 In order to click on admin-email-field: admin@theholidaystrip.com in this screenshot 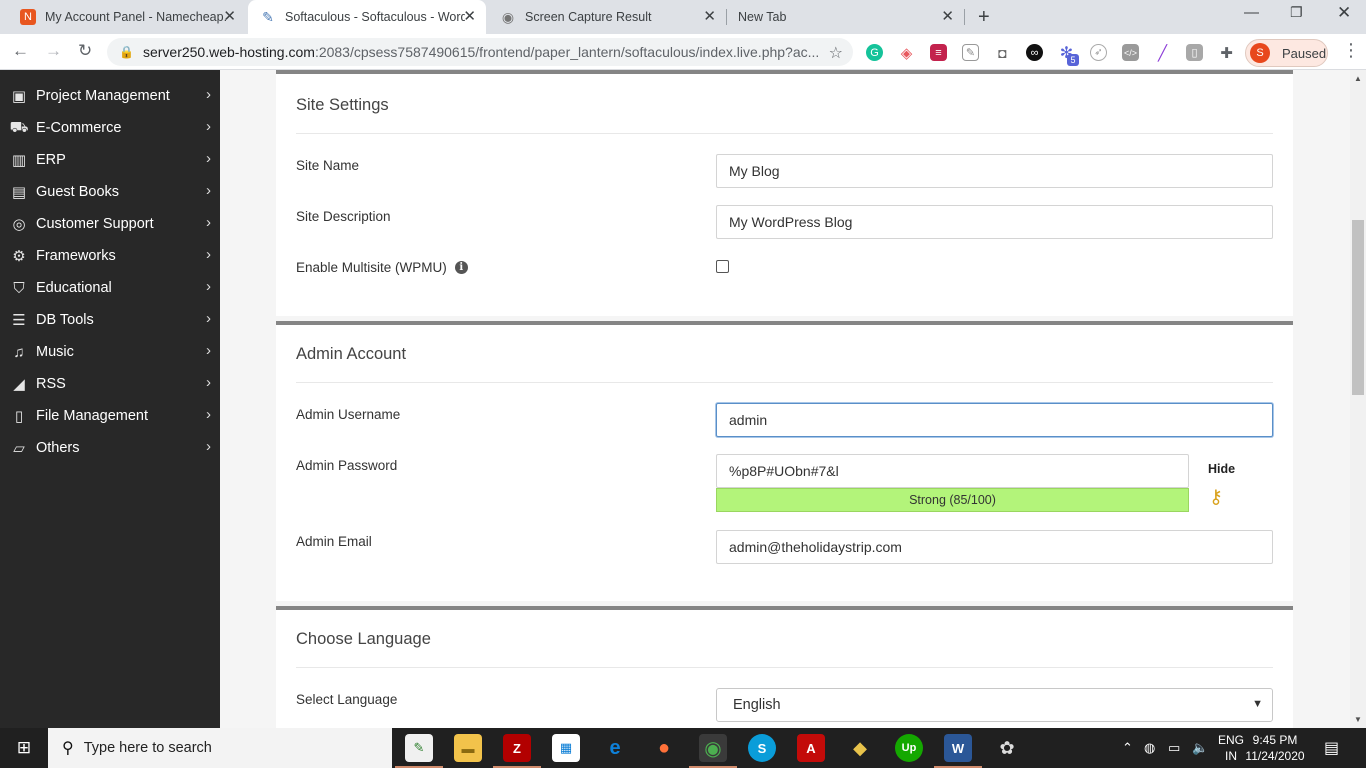, I will do `click(994, 547)`.